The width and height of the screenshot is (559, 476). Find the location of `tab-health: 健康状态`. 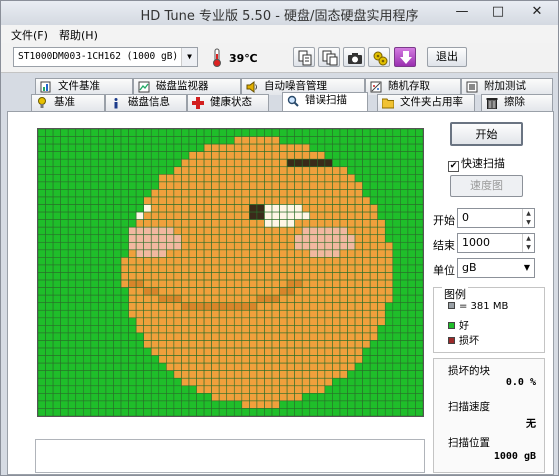

tab-health: 健康状态 is located at coordinates (228, 102).